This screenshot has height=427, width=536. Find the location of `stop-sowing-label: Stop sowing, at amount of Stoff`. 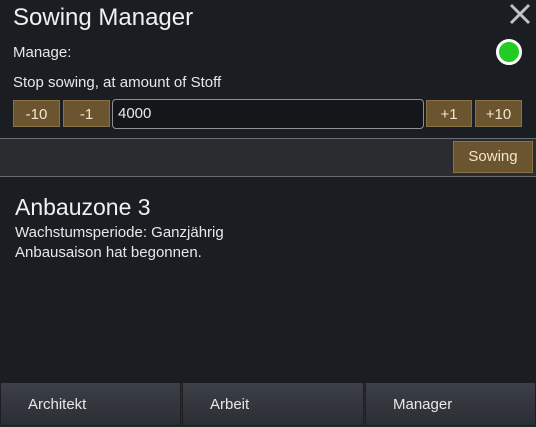

stop-sowing-label: Stop sowing, at amount of Stoff is located at coordinates (117, 82).